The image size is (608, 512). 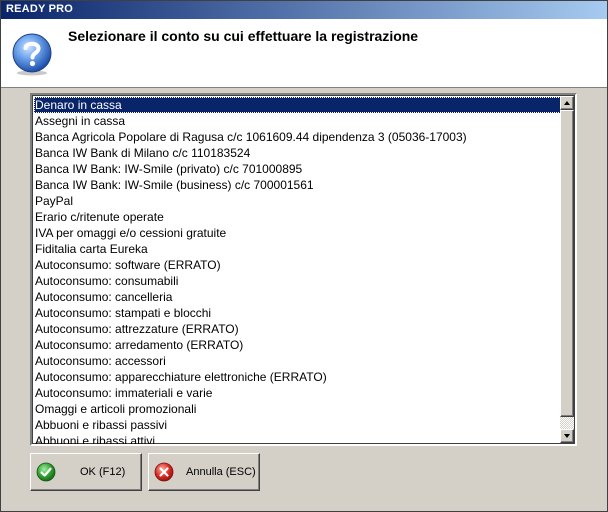 What do you see at coordinates (297, 153) in the screenshot?
I see `list-item: Banca IW Bank di Milano c/c 110183524` at bounding box center [297, 153].